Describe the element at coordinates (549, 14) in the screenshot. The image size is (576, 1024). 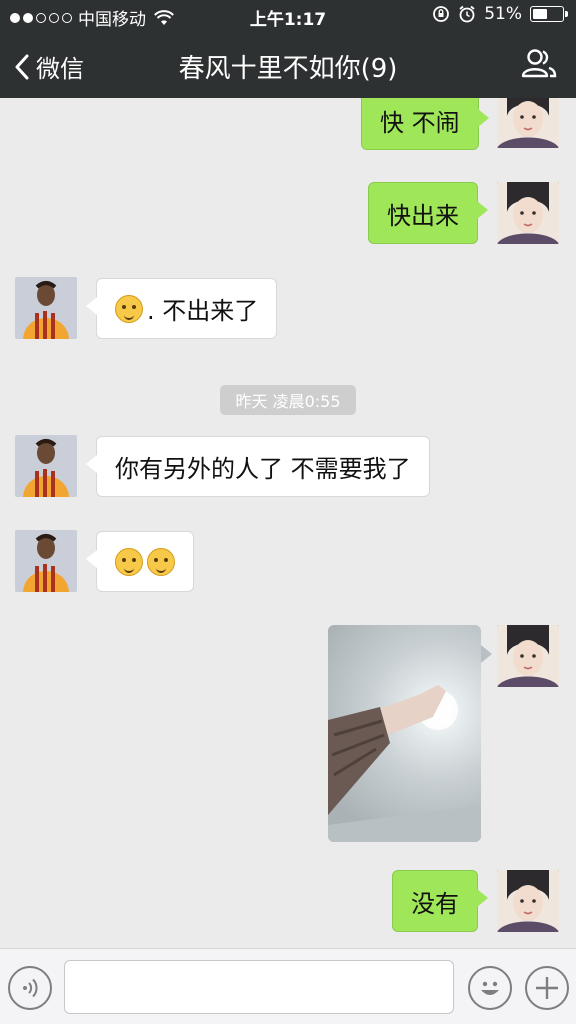
I see `battery-icon` at that location.